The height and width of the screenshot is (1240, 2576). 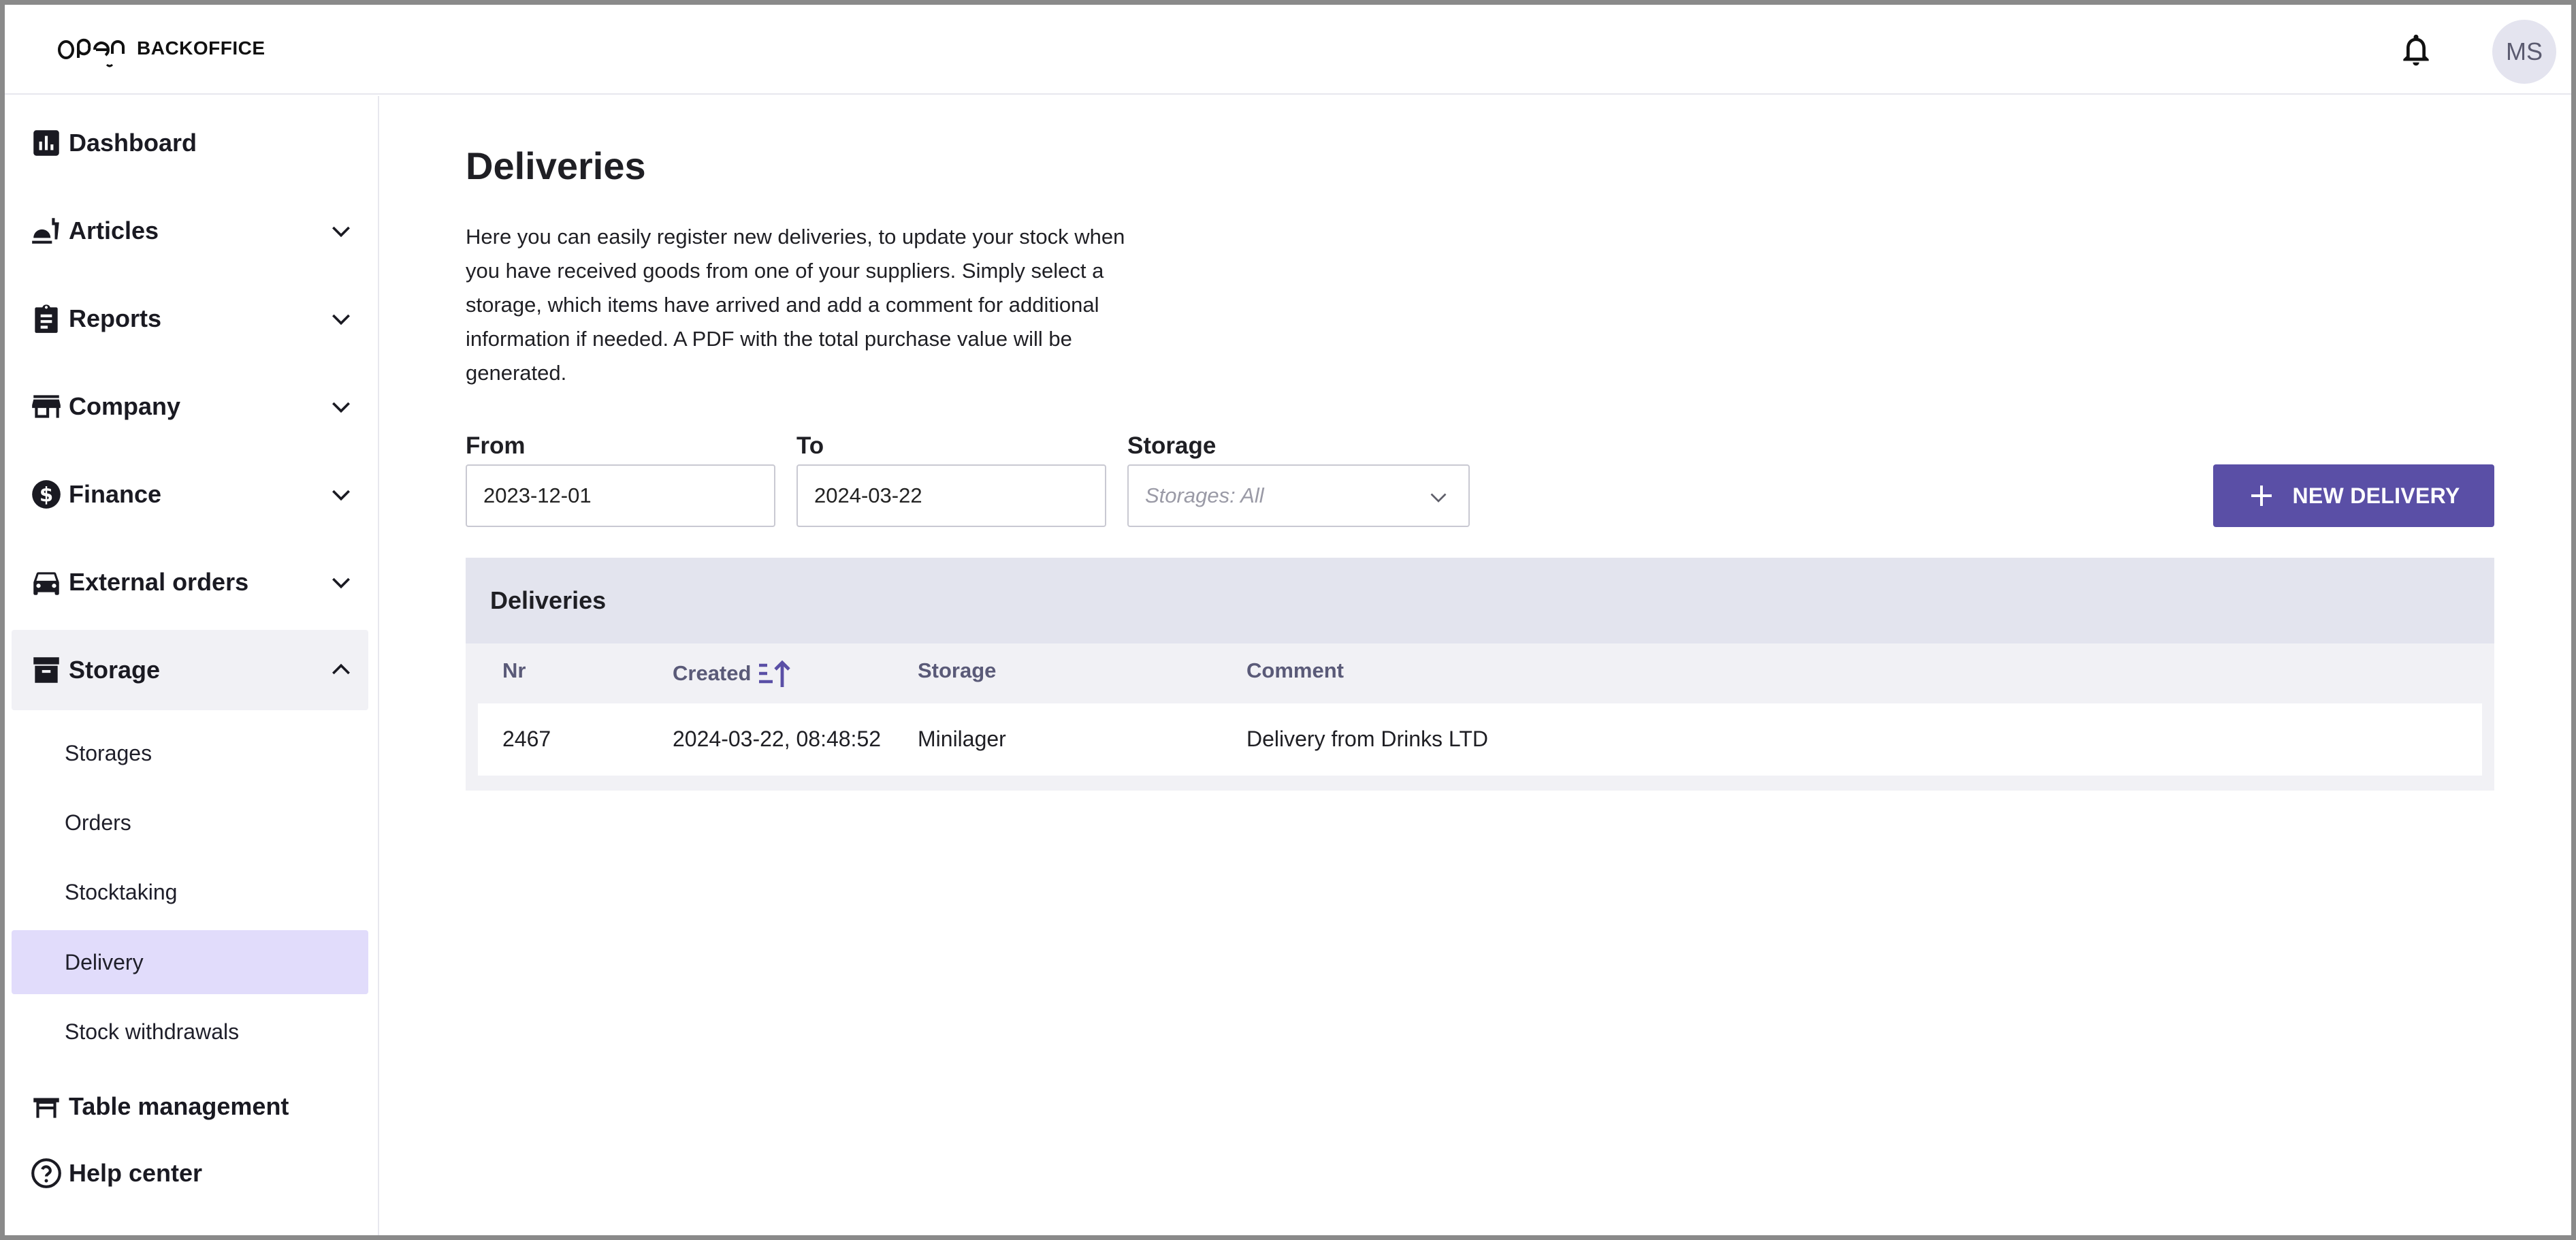 What do you see at coordinates (621, 495) in the screenshot?
I see `from-date-input: 2023-12-01` at bounding box center [621, 495].